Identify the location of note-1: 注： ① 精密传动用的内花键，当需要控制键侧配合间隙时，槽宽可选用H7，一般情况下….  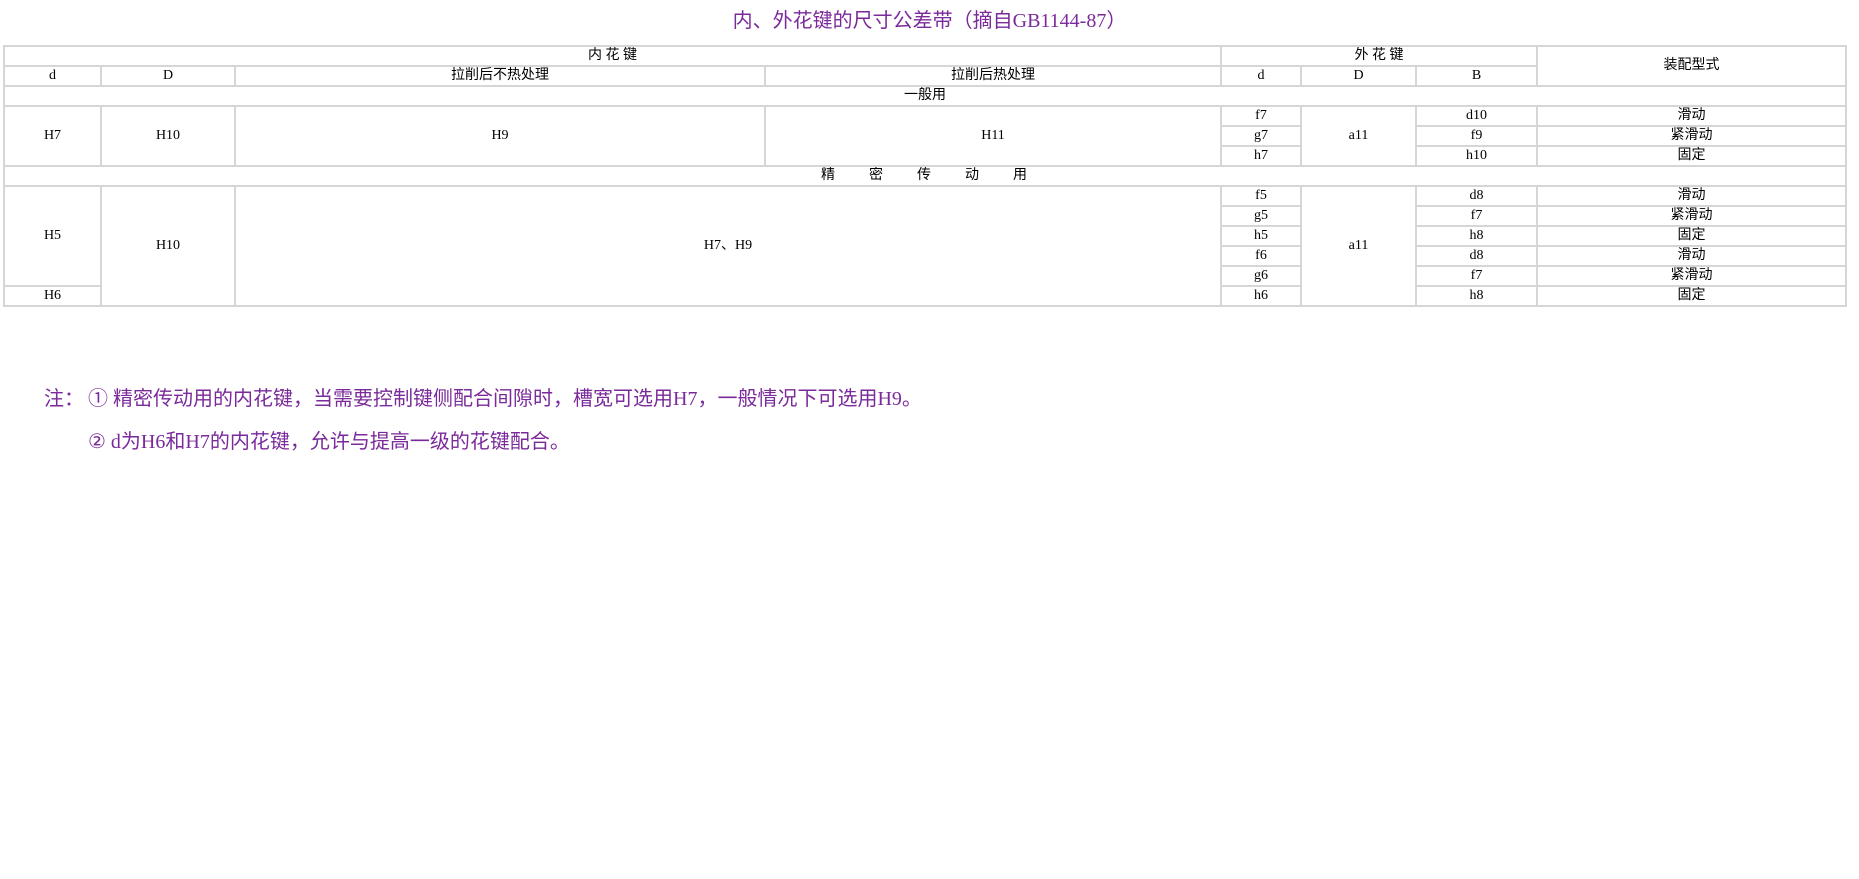
(483, 399).